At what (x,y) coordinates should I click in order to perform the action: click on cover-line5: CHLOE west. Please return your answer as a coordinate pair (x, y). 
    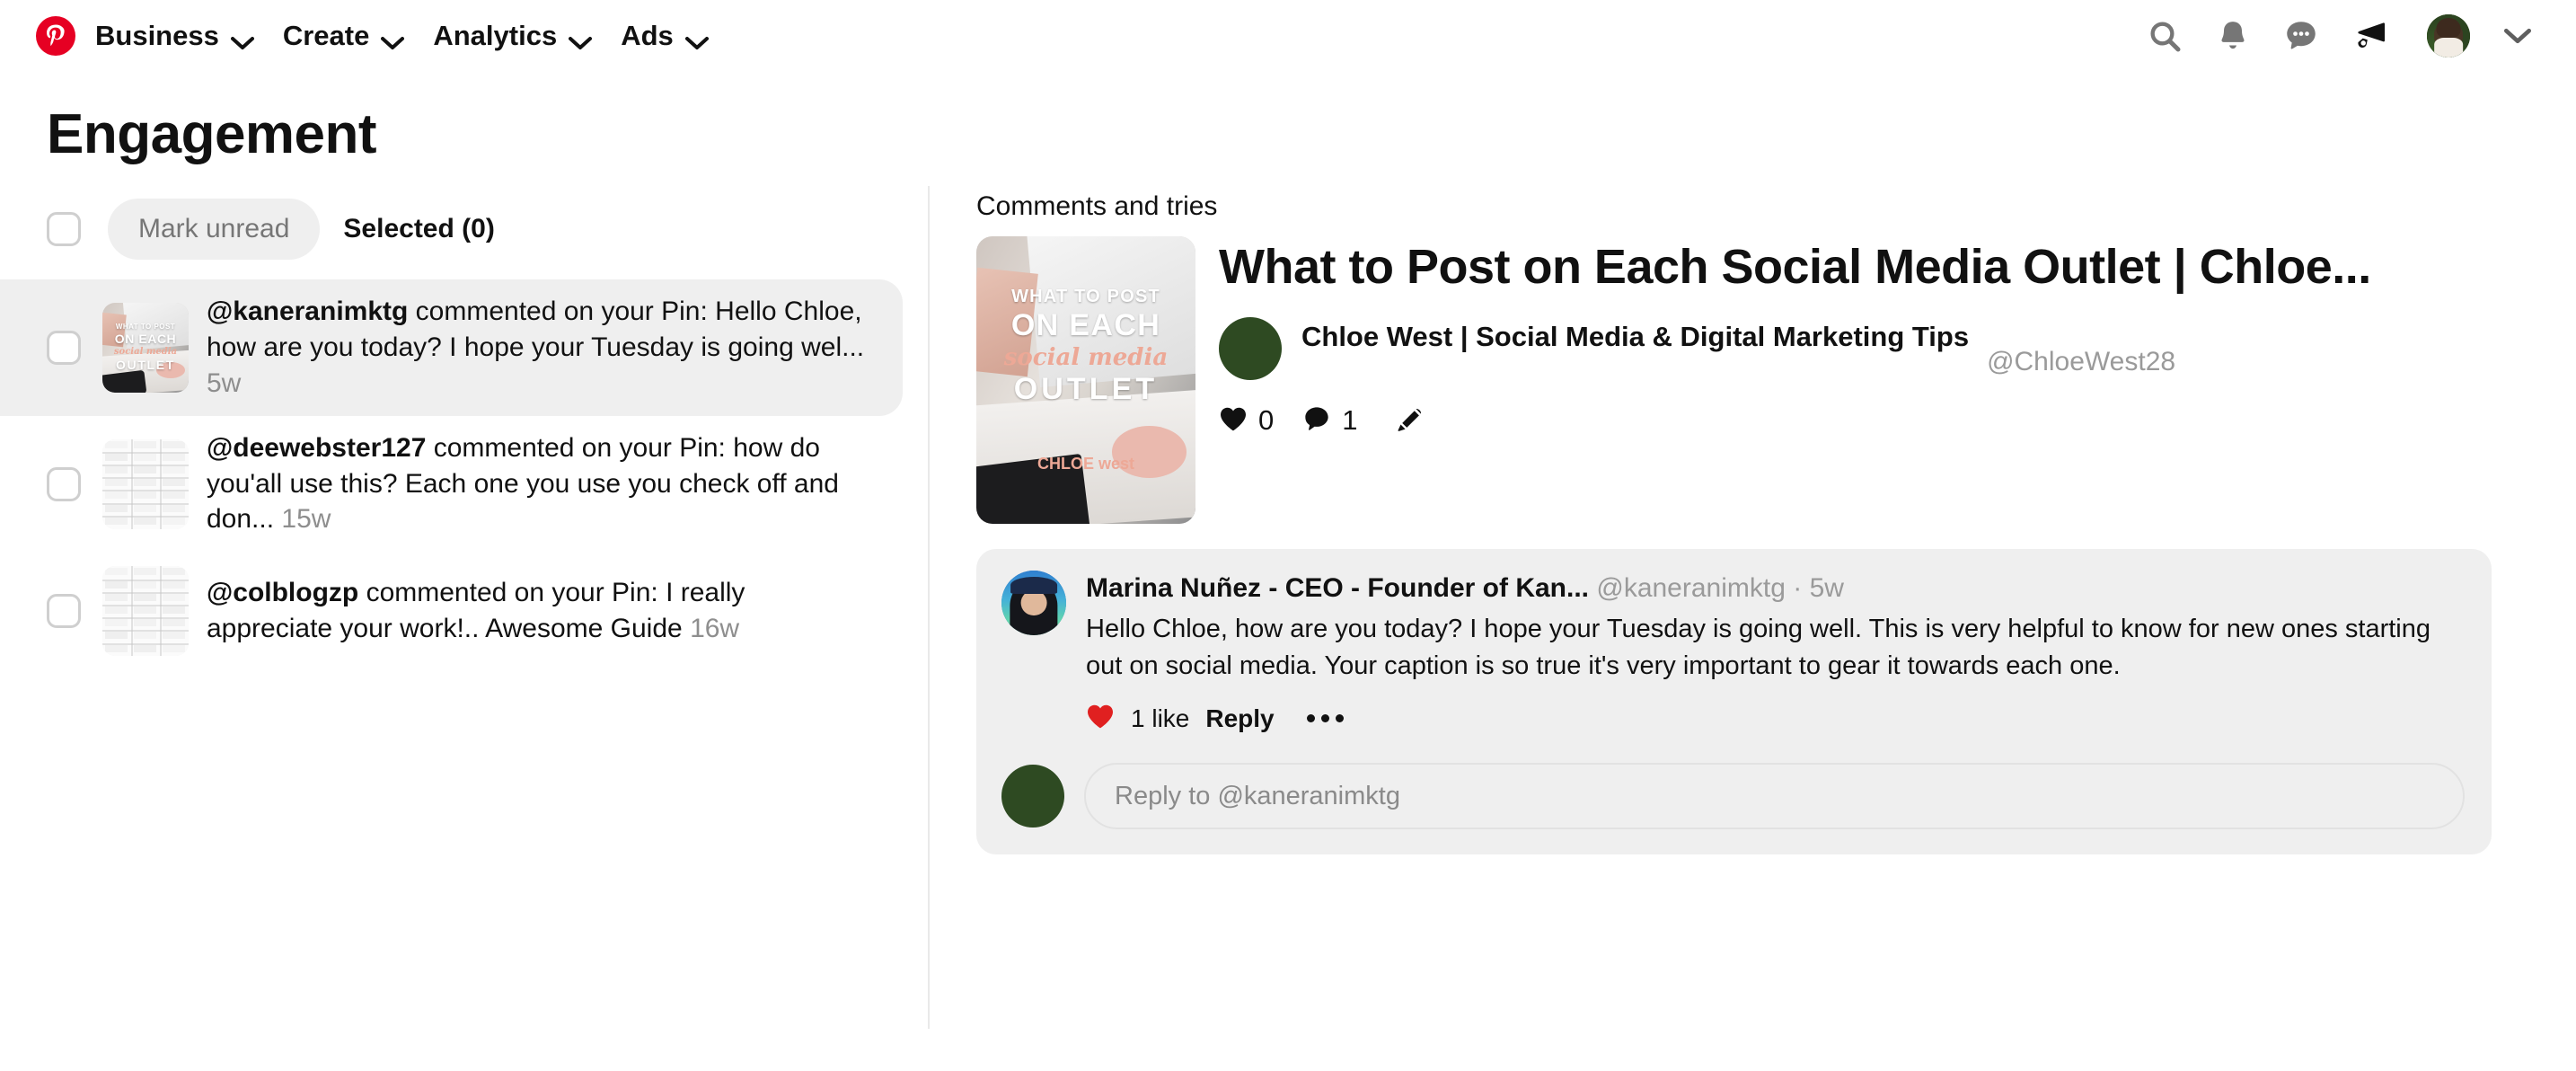
    Looking at the image, I should click on (1086, 464).